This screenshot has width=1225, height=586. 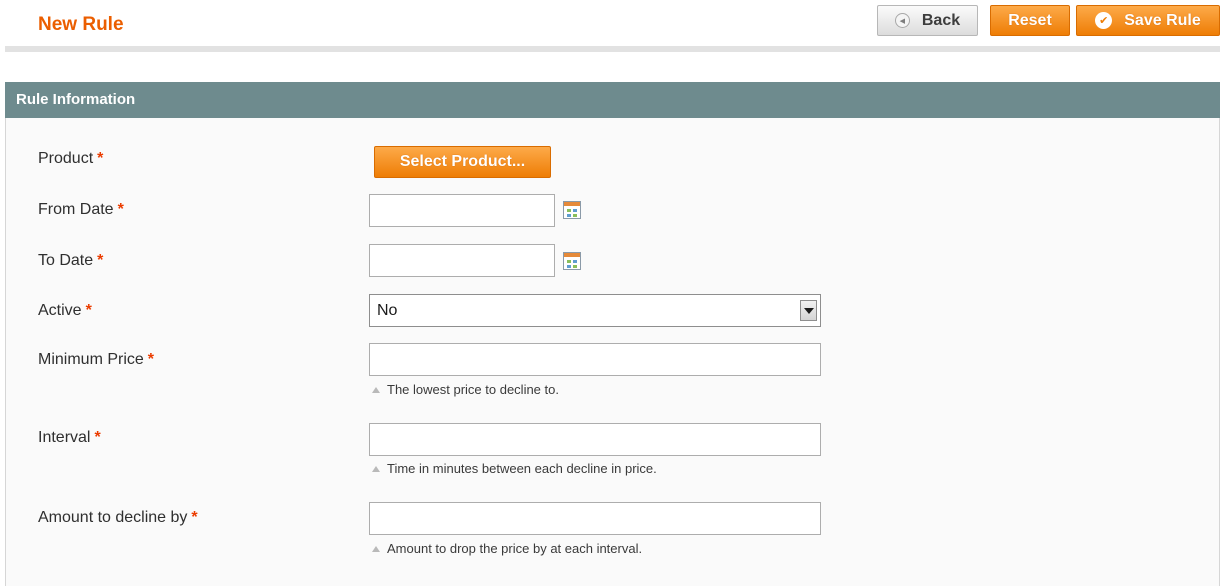 I want to click on active-select: No, so click(x=595, y=310).